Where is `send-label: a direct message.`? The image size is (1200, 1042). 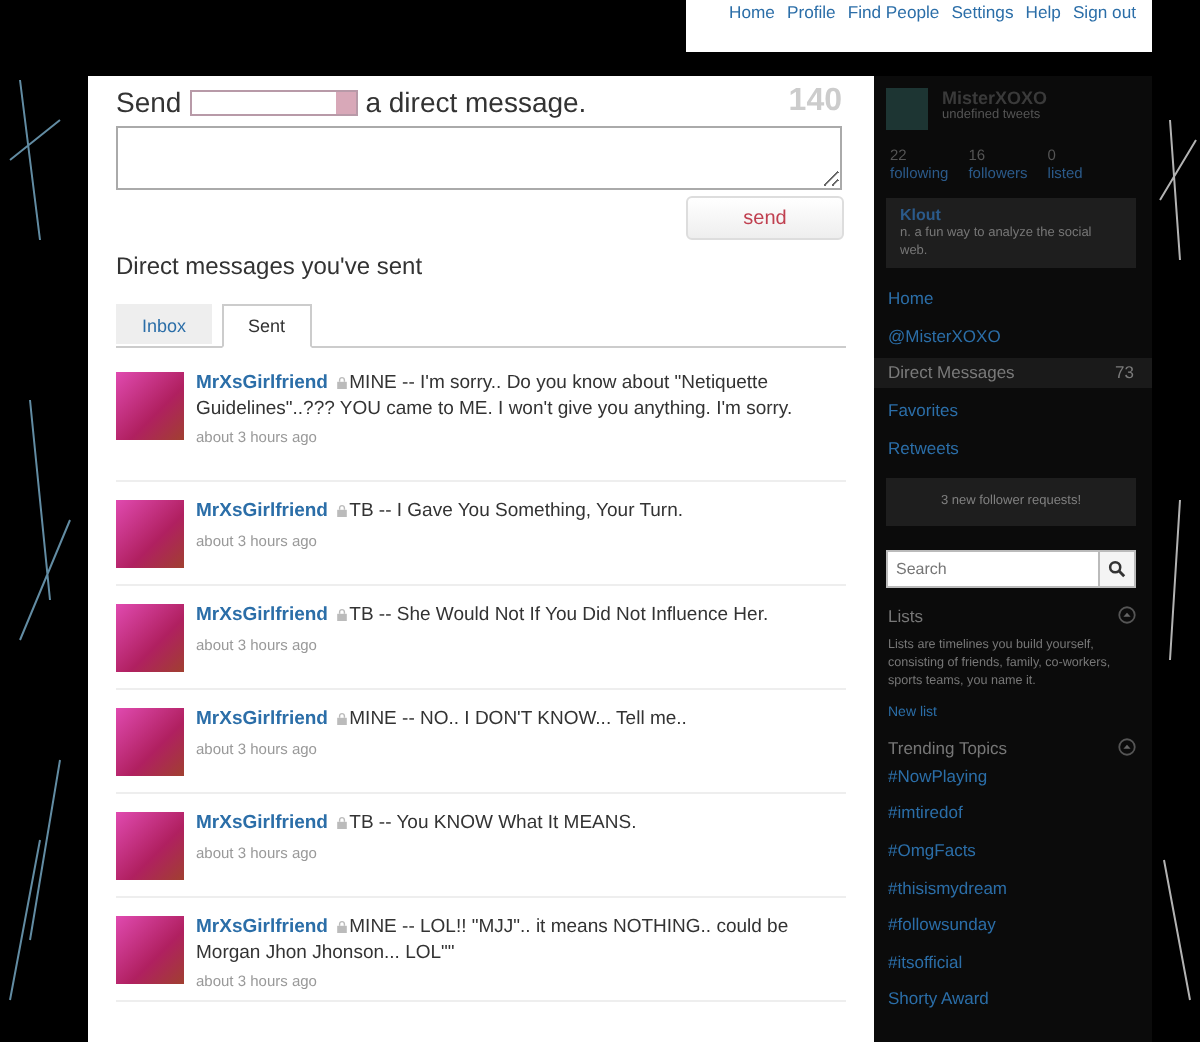
send-label: a direct message. is located at coordinates (476, 102).